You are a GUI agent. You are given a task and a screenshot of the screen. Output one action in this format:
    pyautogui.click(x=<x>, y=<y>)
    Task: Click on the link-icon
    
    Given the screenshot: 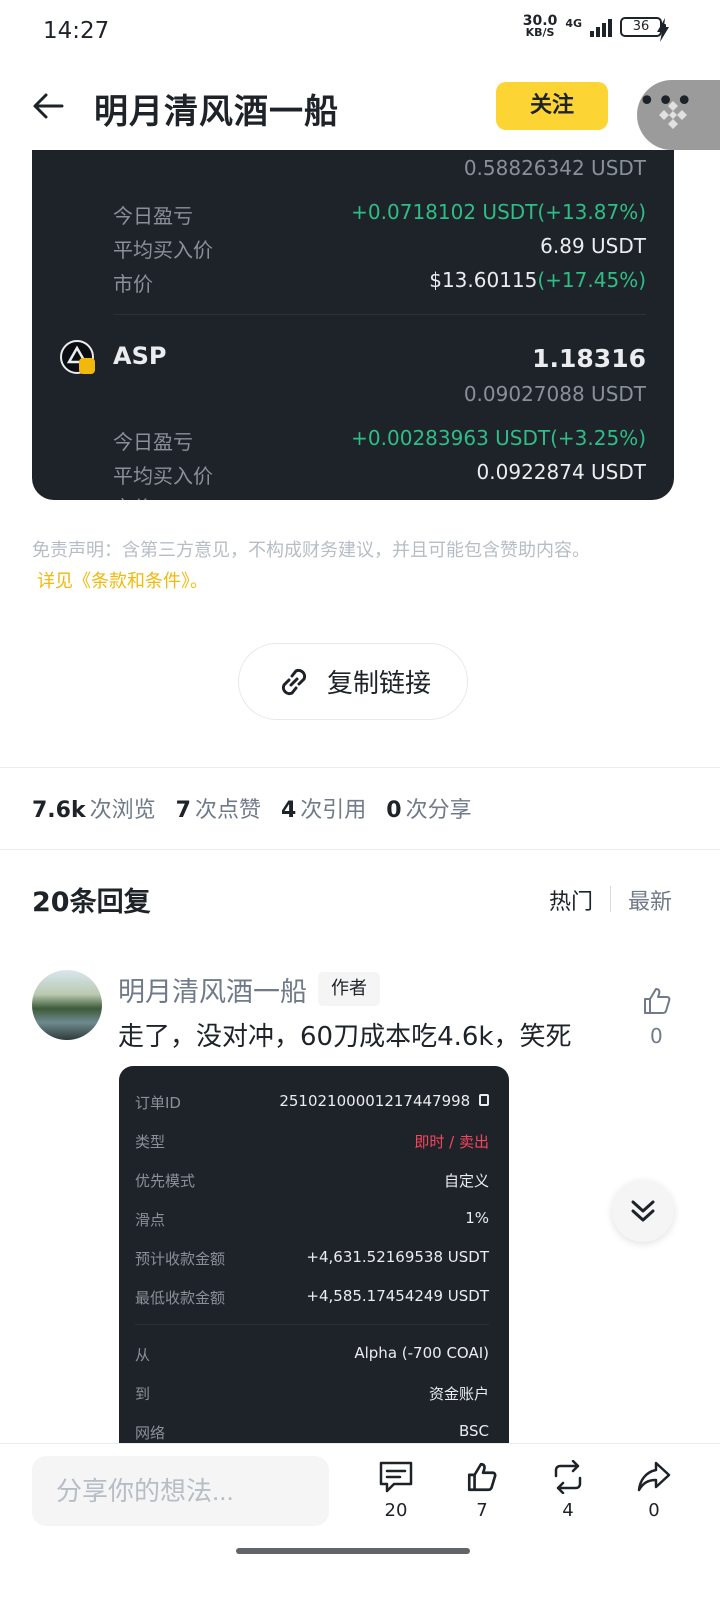 What is the action you would take?
    pyautogui.click(x=294, y=681)
    